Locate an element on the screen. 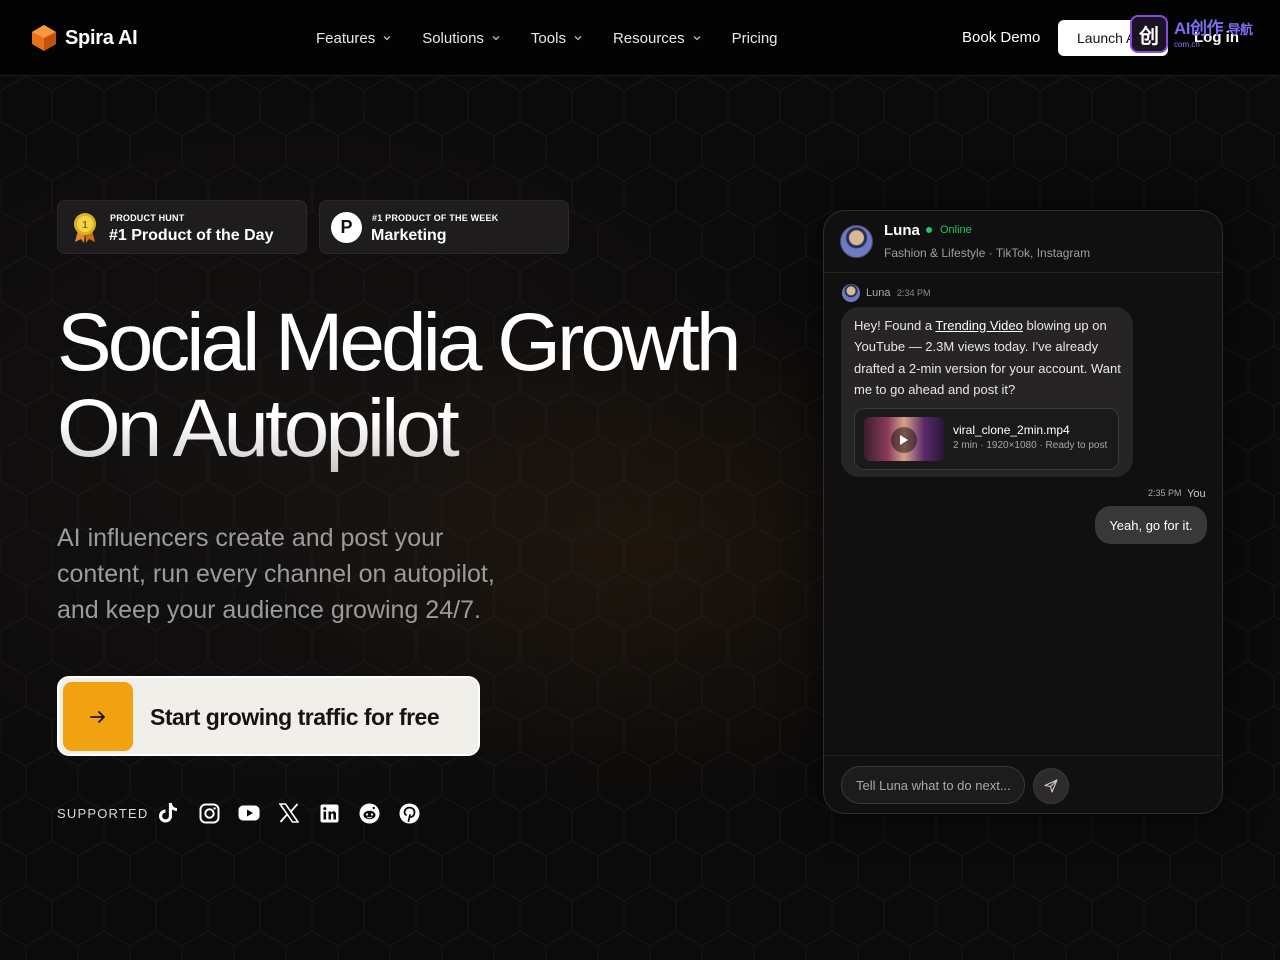  attachment-meta: 2 min · 1920×1080 · Ready to post is located at coordinates (1030, 445).